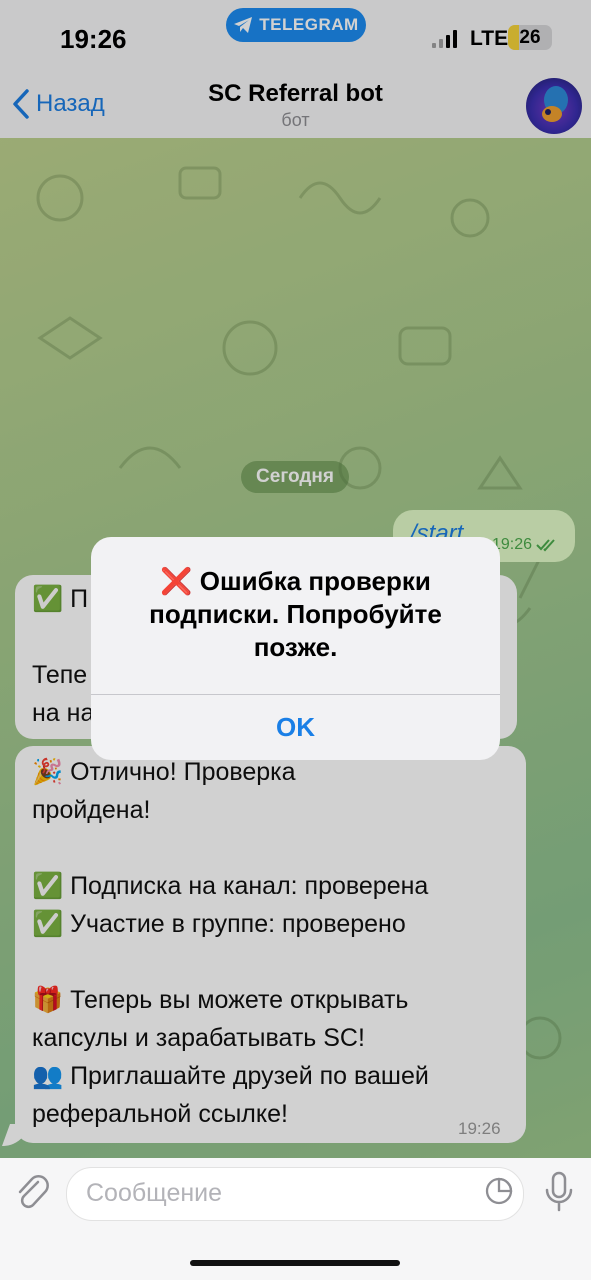  I want to click on message-input-placeholder: Сообщение, so click(154, 1193).